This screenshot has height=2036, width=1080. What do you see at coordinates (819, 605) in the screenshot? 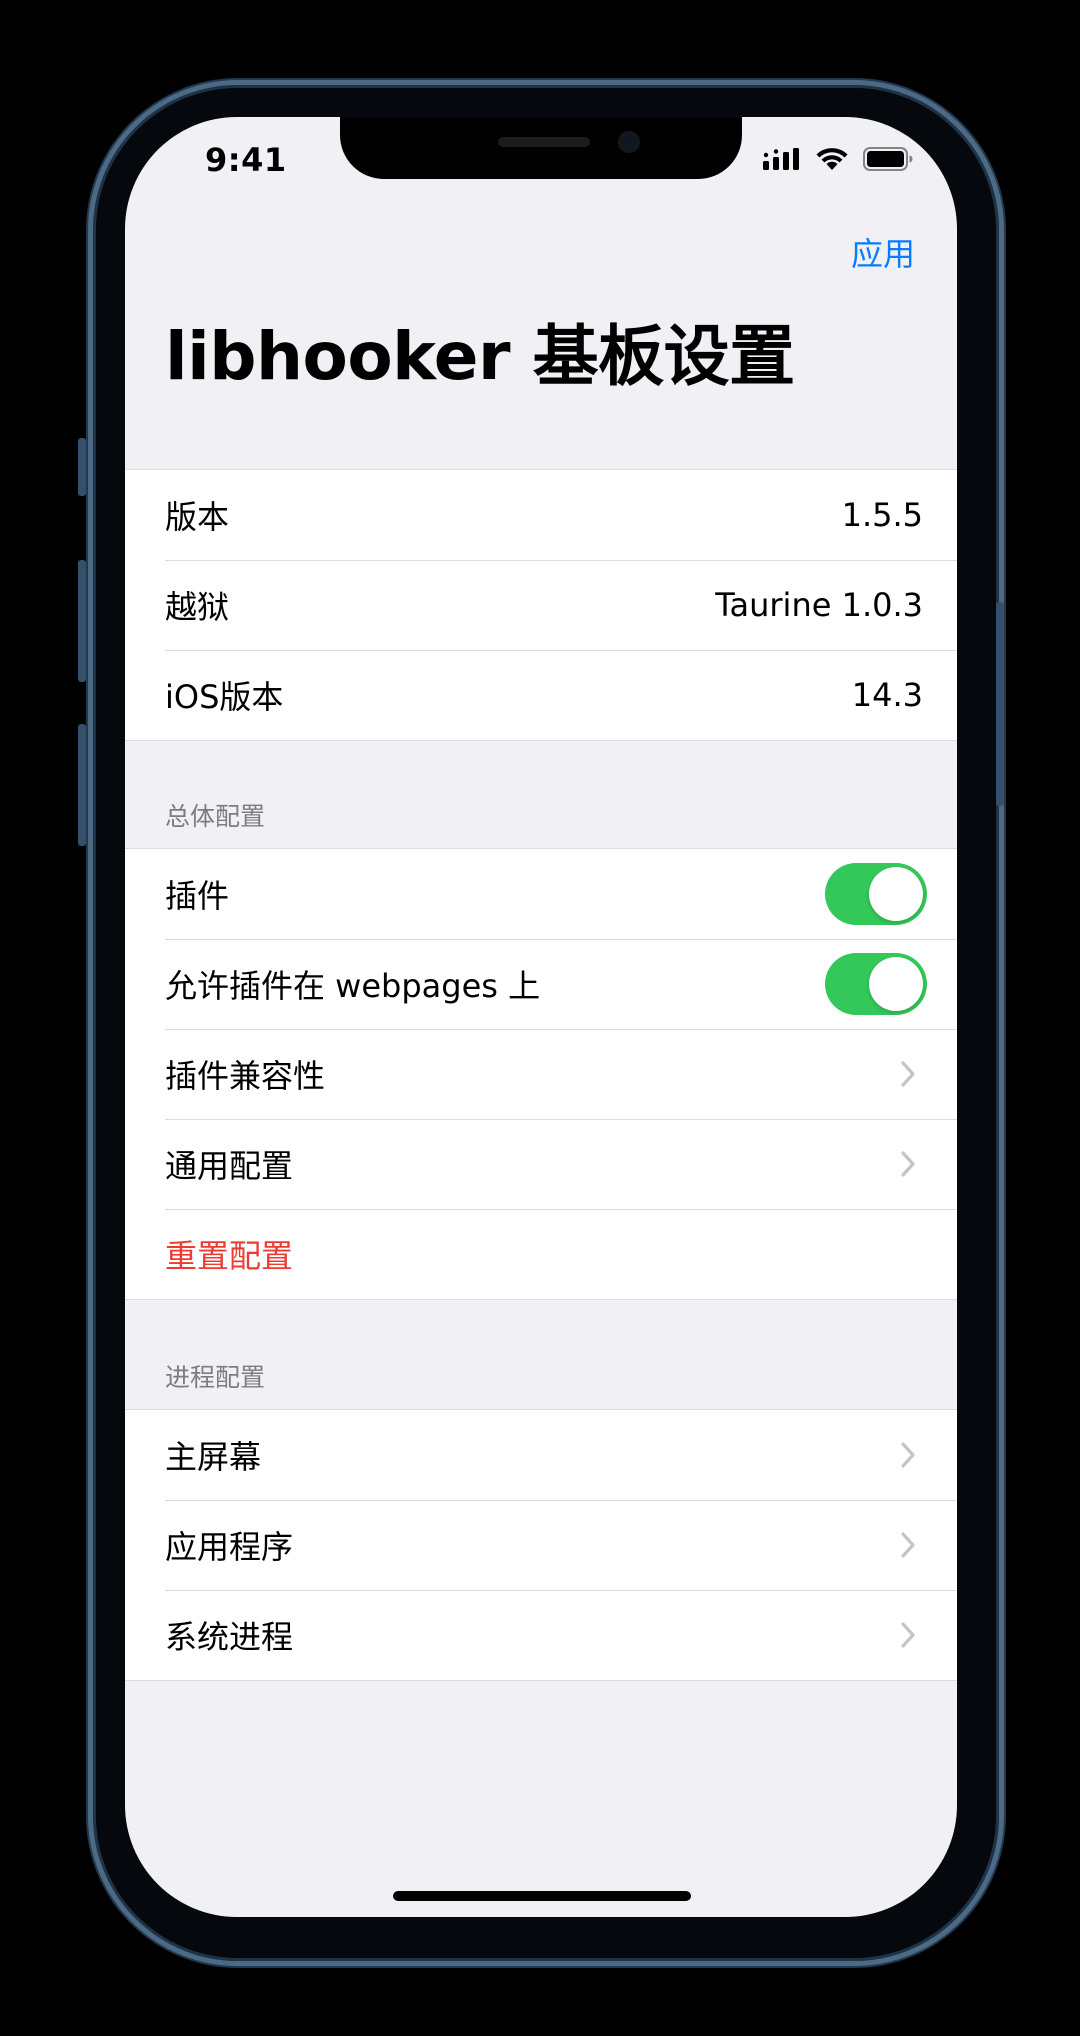
I see `jailbreak-value: Taurine 1.0.3` at bounding box center [819, 605].